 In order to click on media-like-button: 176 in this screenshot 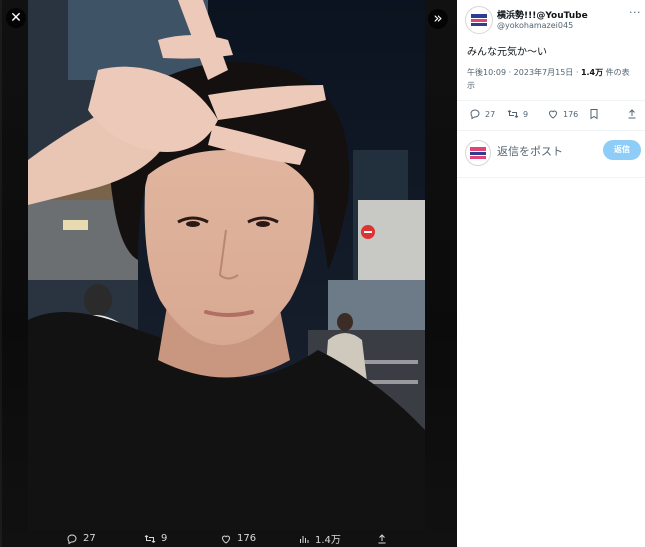, I will do `click(238, 539)`.